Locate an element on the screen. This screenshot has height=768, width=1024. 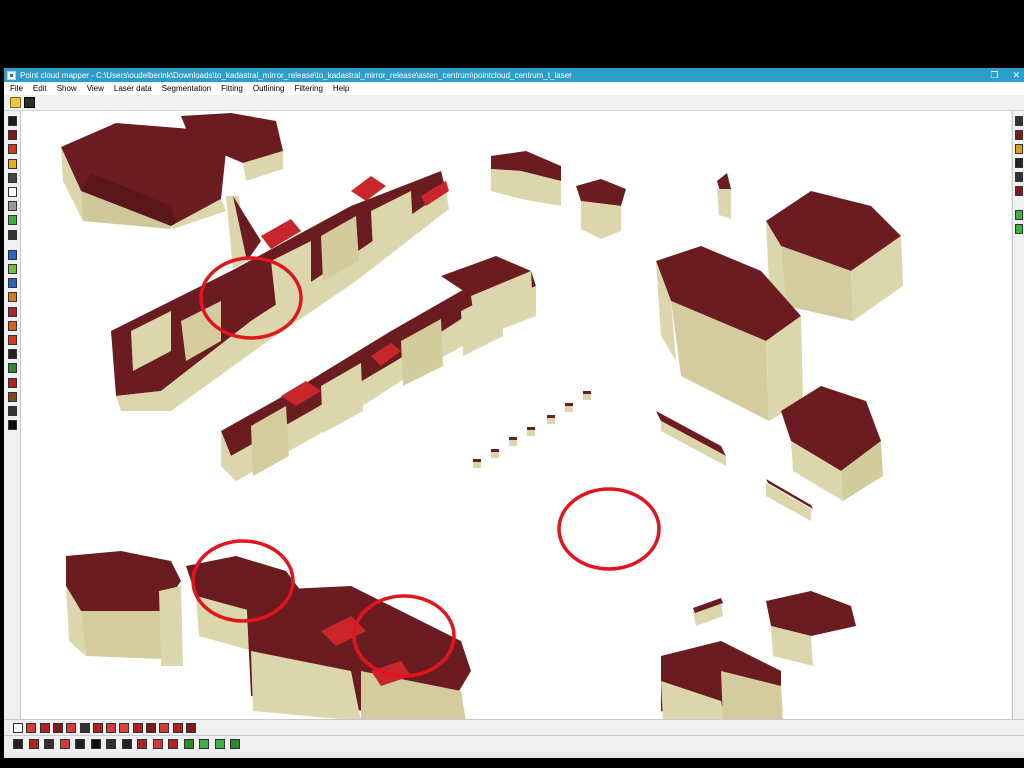
window-controls: ❐ ✕ is located at coordinates (1005, 75).